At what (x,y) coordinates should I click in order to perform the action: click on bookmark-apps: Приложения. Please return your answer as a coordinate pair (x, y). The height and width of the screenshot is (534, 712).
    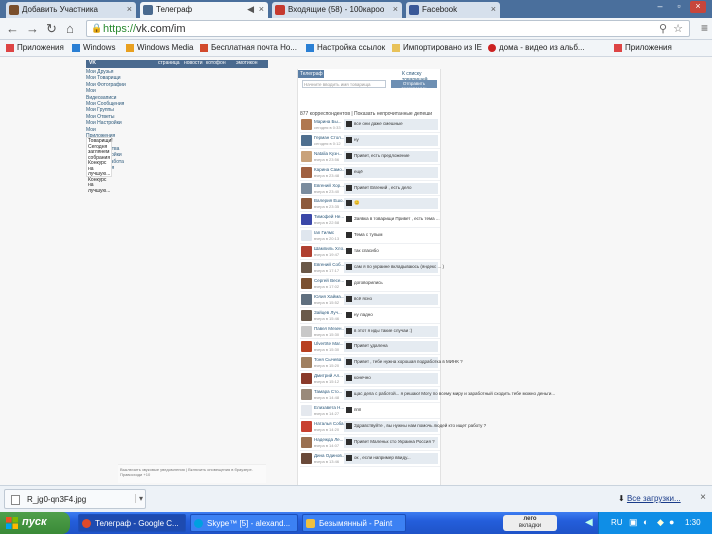
    Looking at the image, I should click on (35, 47).